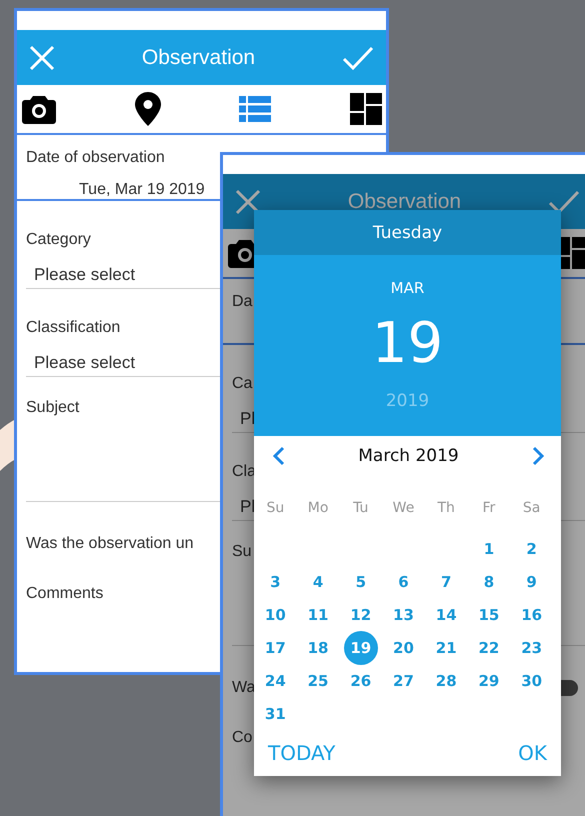  I want to click on calendar-day: 10, so click(275, 614).